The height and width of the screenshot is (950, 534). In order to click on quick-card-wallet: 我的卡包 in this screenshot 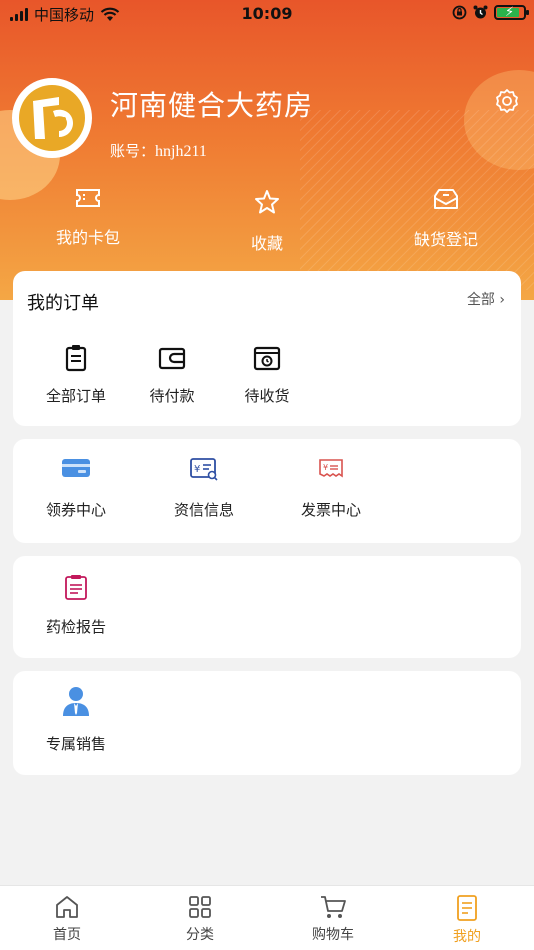, I will do `click(88, 217)`.